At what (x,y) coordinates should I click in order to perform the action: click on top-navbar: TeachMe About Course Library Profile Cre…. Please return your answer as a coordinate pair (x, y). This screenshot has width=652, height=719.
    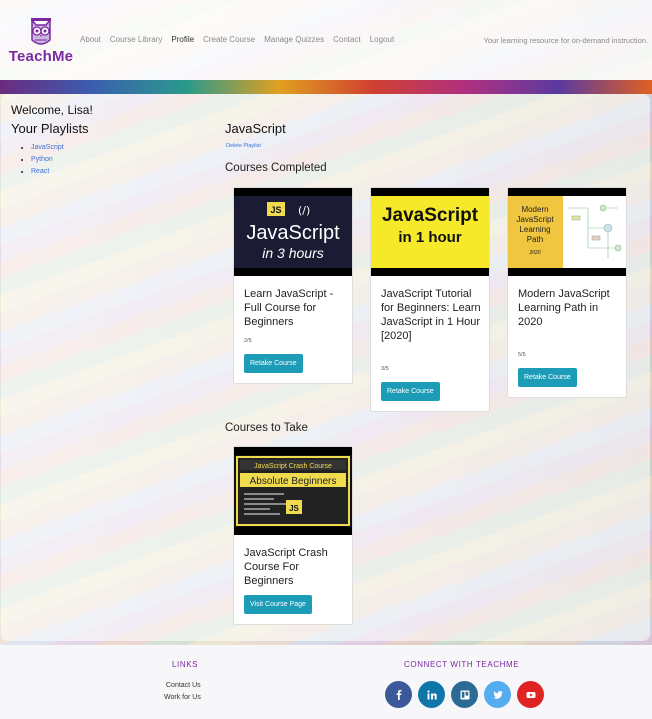
    Looking at the image, I should click on (326, 40).